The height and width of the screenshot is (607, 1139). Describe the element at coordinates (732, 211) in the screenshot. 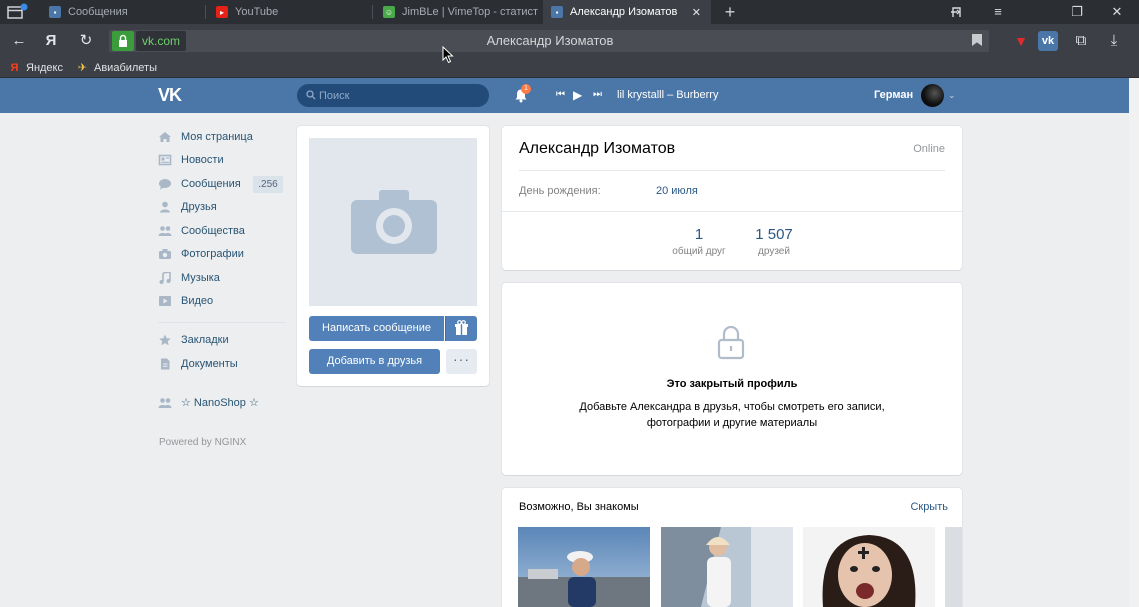

I see `divider` at that location.